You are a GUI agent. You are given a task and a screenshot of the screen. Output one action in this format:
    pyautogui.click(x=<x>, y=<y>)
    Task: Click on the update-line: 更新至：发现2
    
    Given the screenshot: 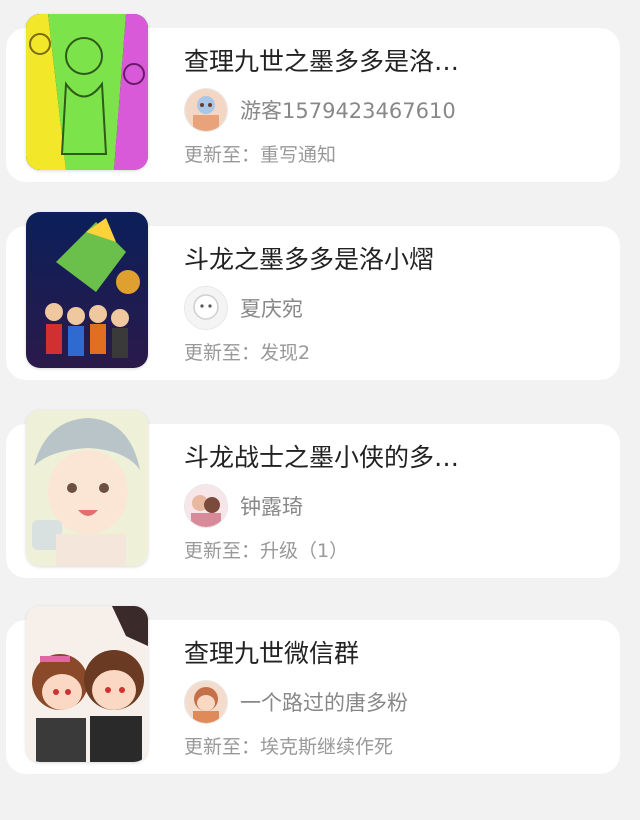 What is the action you would take?
    pyautogui.click(x=247, y=351)
    